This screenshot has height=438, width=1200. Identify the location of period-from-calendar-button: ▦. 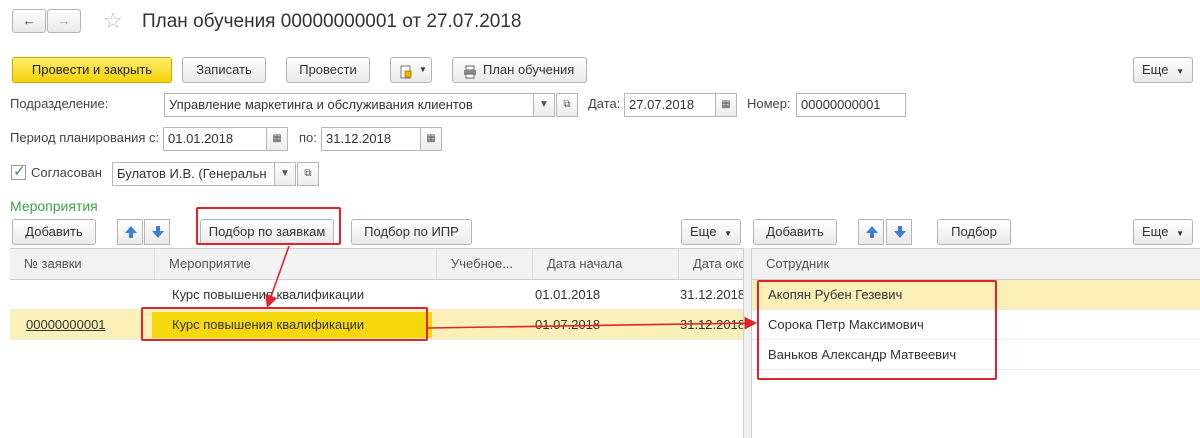
(277, 139).